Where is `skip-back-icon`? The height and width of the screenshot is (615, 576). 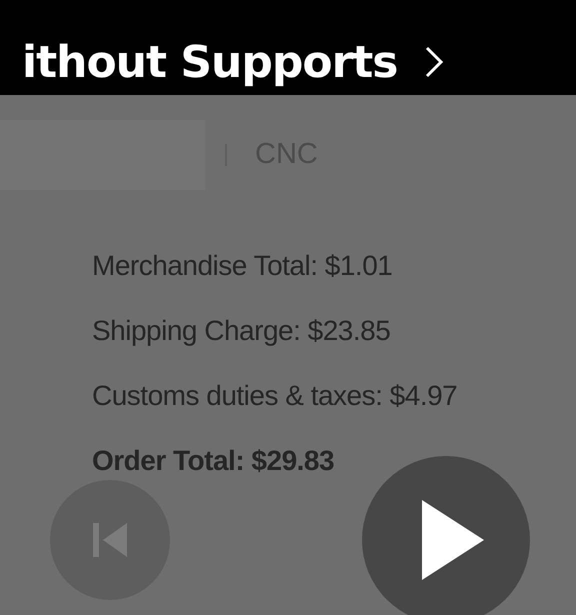 skip-back-icon is located at coordinates (110, 540).